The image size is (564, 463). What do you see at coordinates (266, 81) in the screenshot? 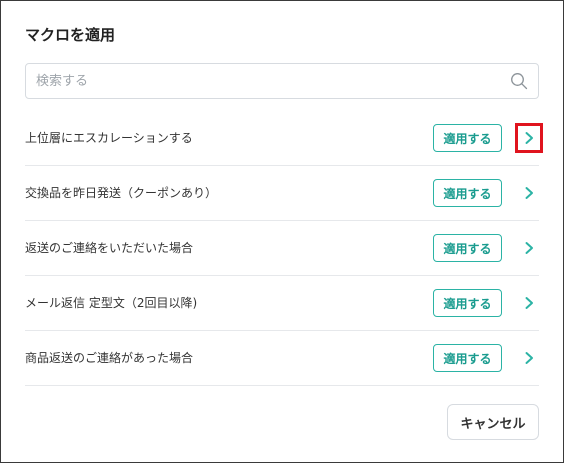
I see `search-input` at bounding box center [266, 81].